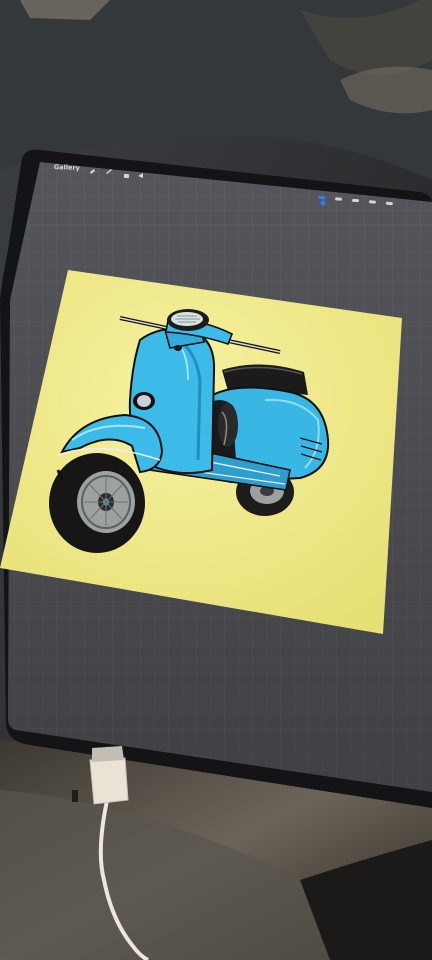  What do you see at coordinates (322, 197) in the screenshot?
I see `brush-tool` at bounding box center [322, 197].